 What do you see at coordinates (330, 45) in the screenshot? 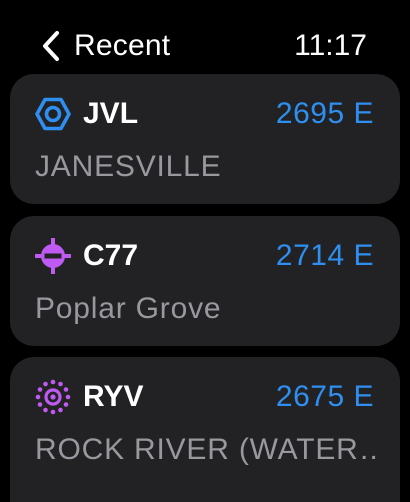
I see `clock-time: 11:17` at bounding box center [330, 45].